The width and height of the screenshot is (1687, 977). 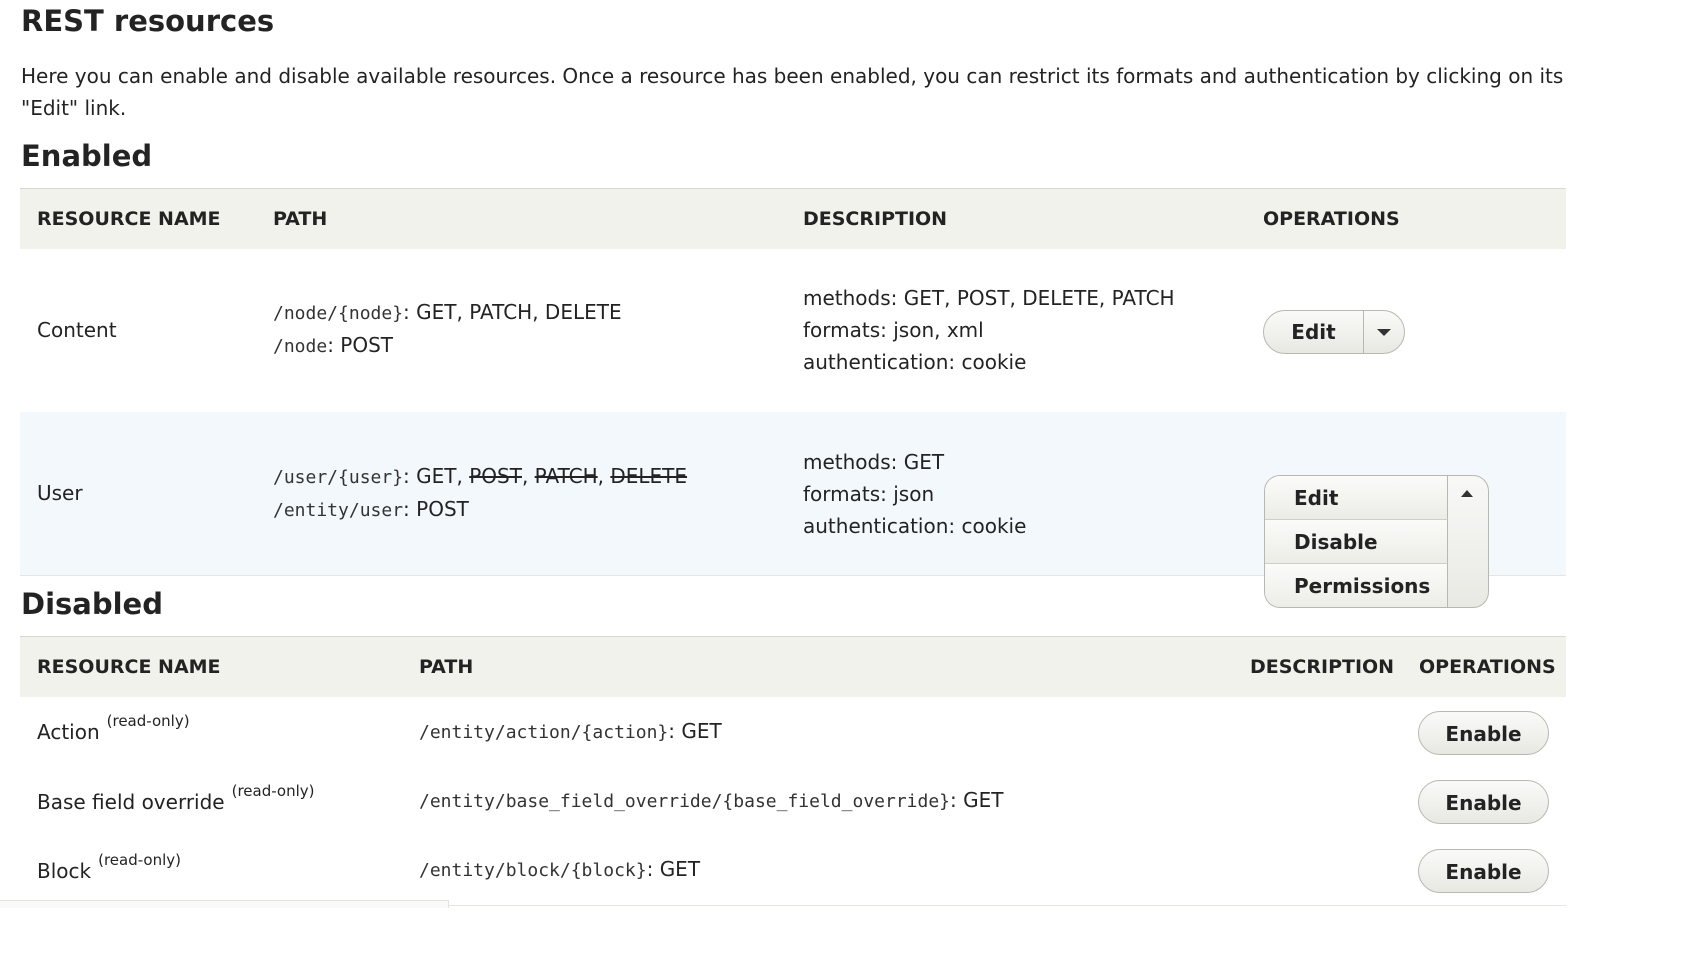 I want to click on operations-dropbutton: Edit, so click(x=1334, y=332).